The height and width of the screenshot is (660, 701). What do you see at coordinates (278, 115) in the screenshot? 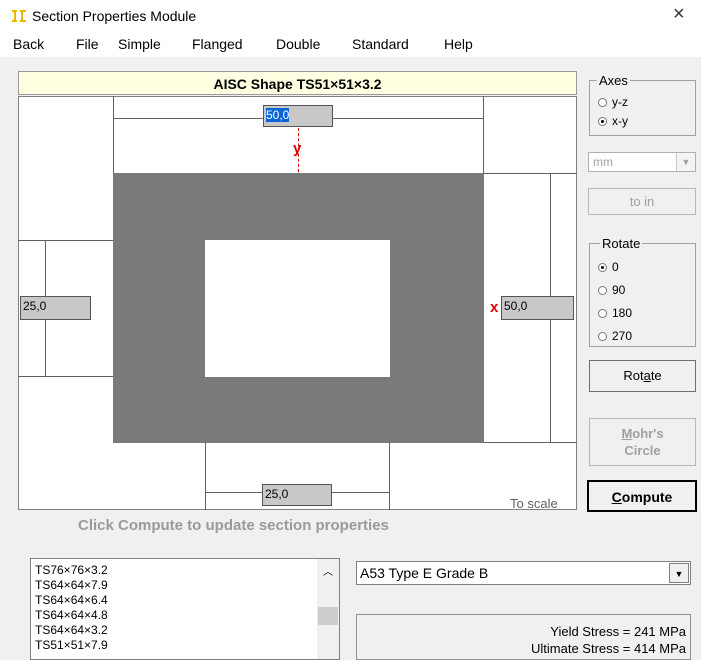
I see `dim-top-value: 50,0` at bounding box center [278, 115].